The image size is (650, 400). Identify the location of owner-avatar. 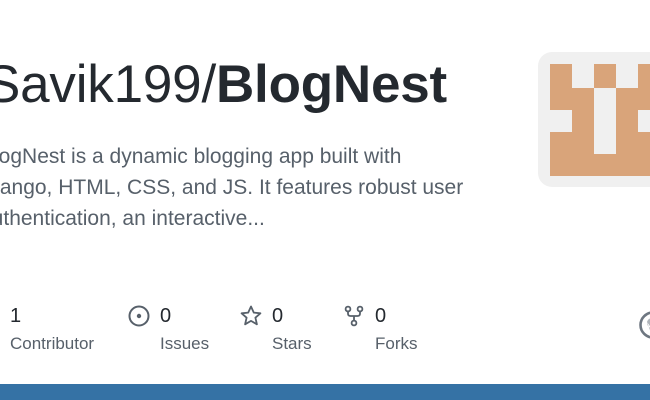
(594, 119).